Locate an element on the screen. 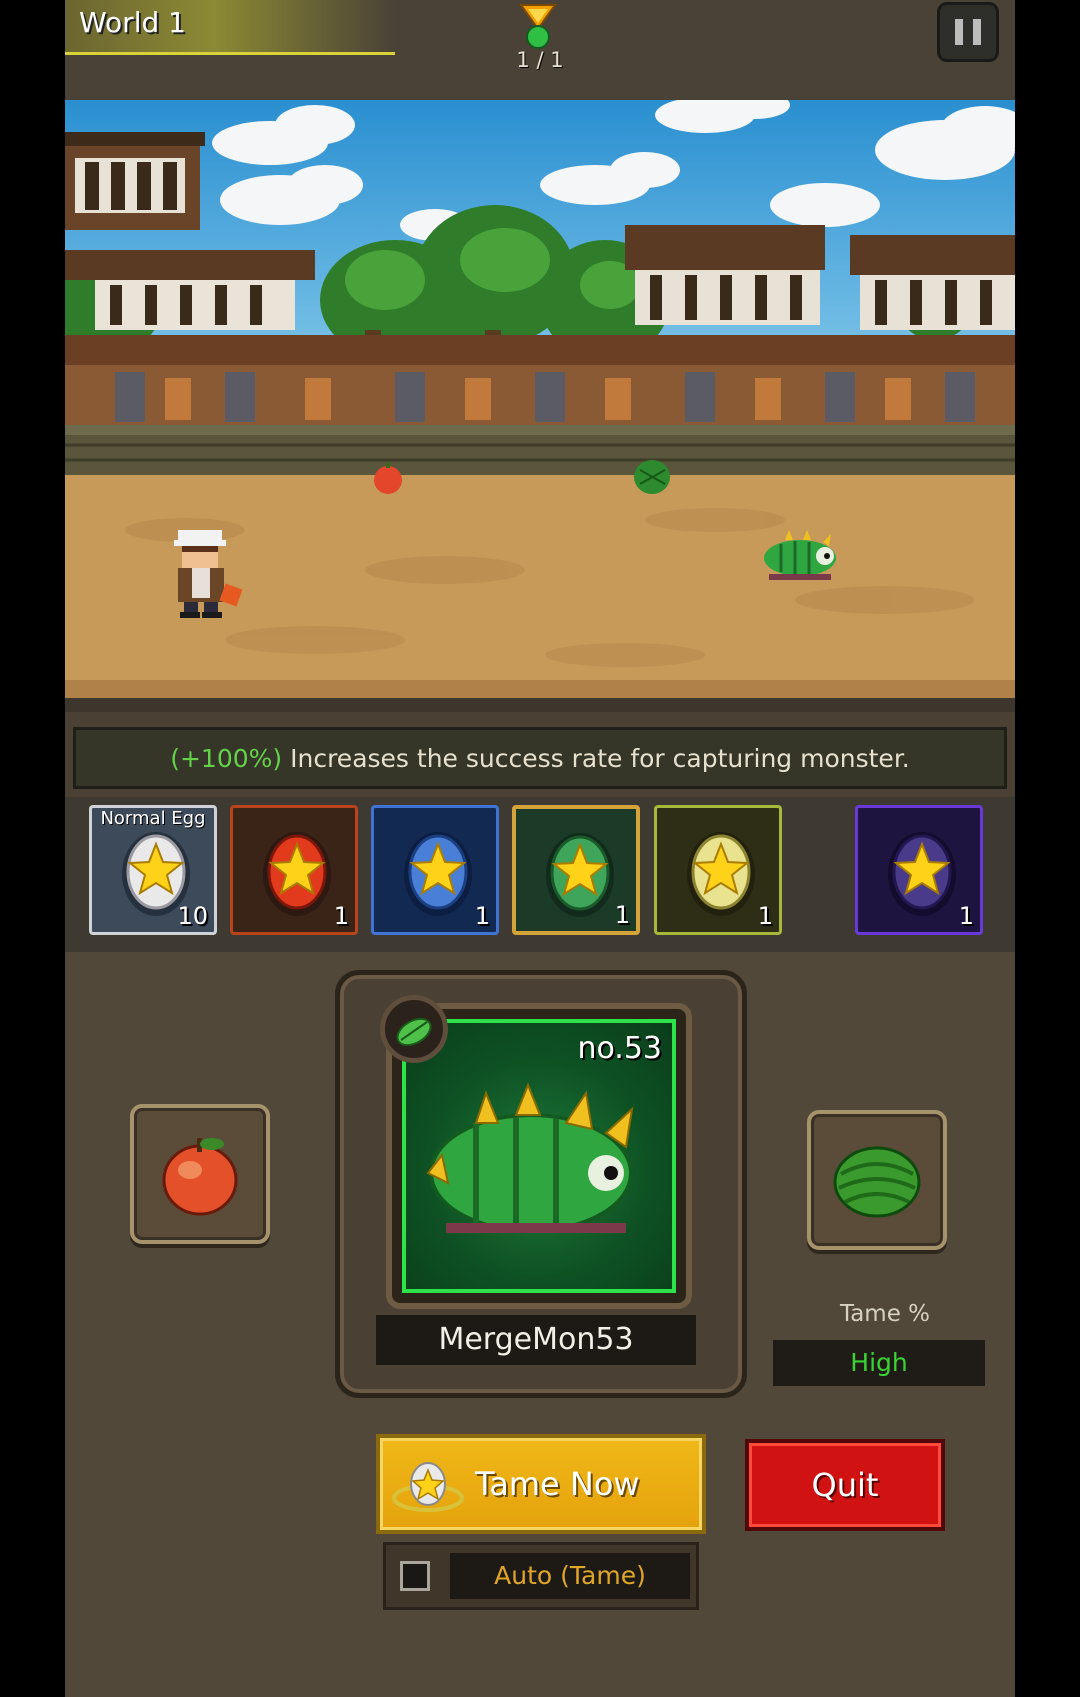 The height and width of the screenshot is (1697, 1080). grass-egg-icon is located at coordinates (580, 875).